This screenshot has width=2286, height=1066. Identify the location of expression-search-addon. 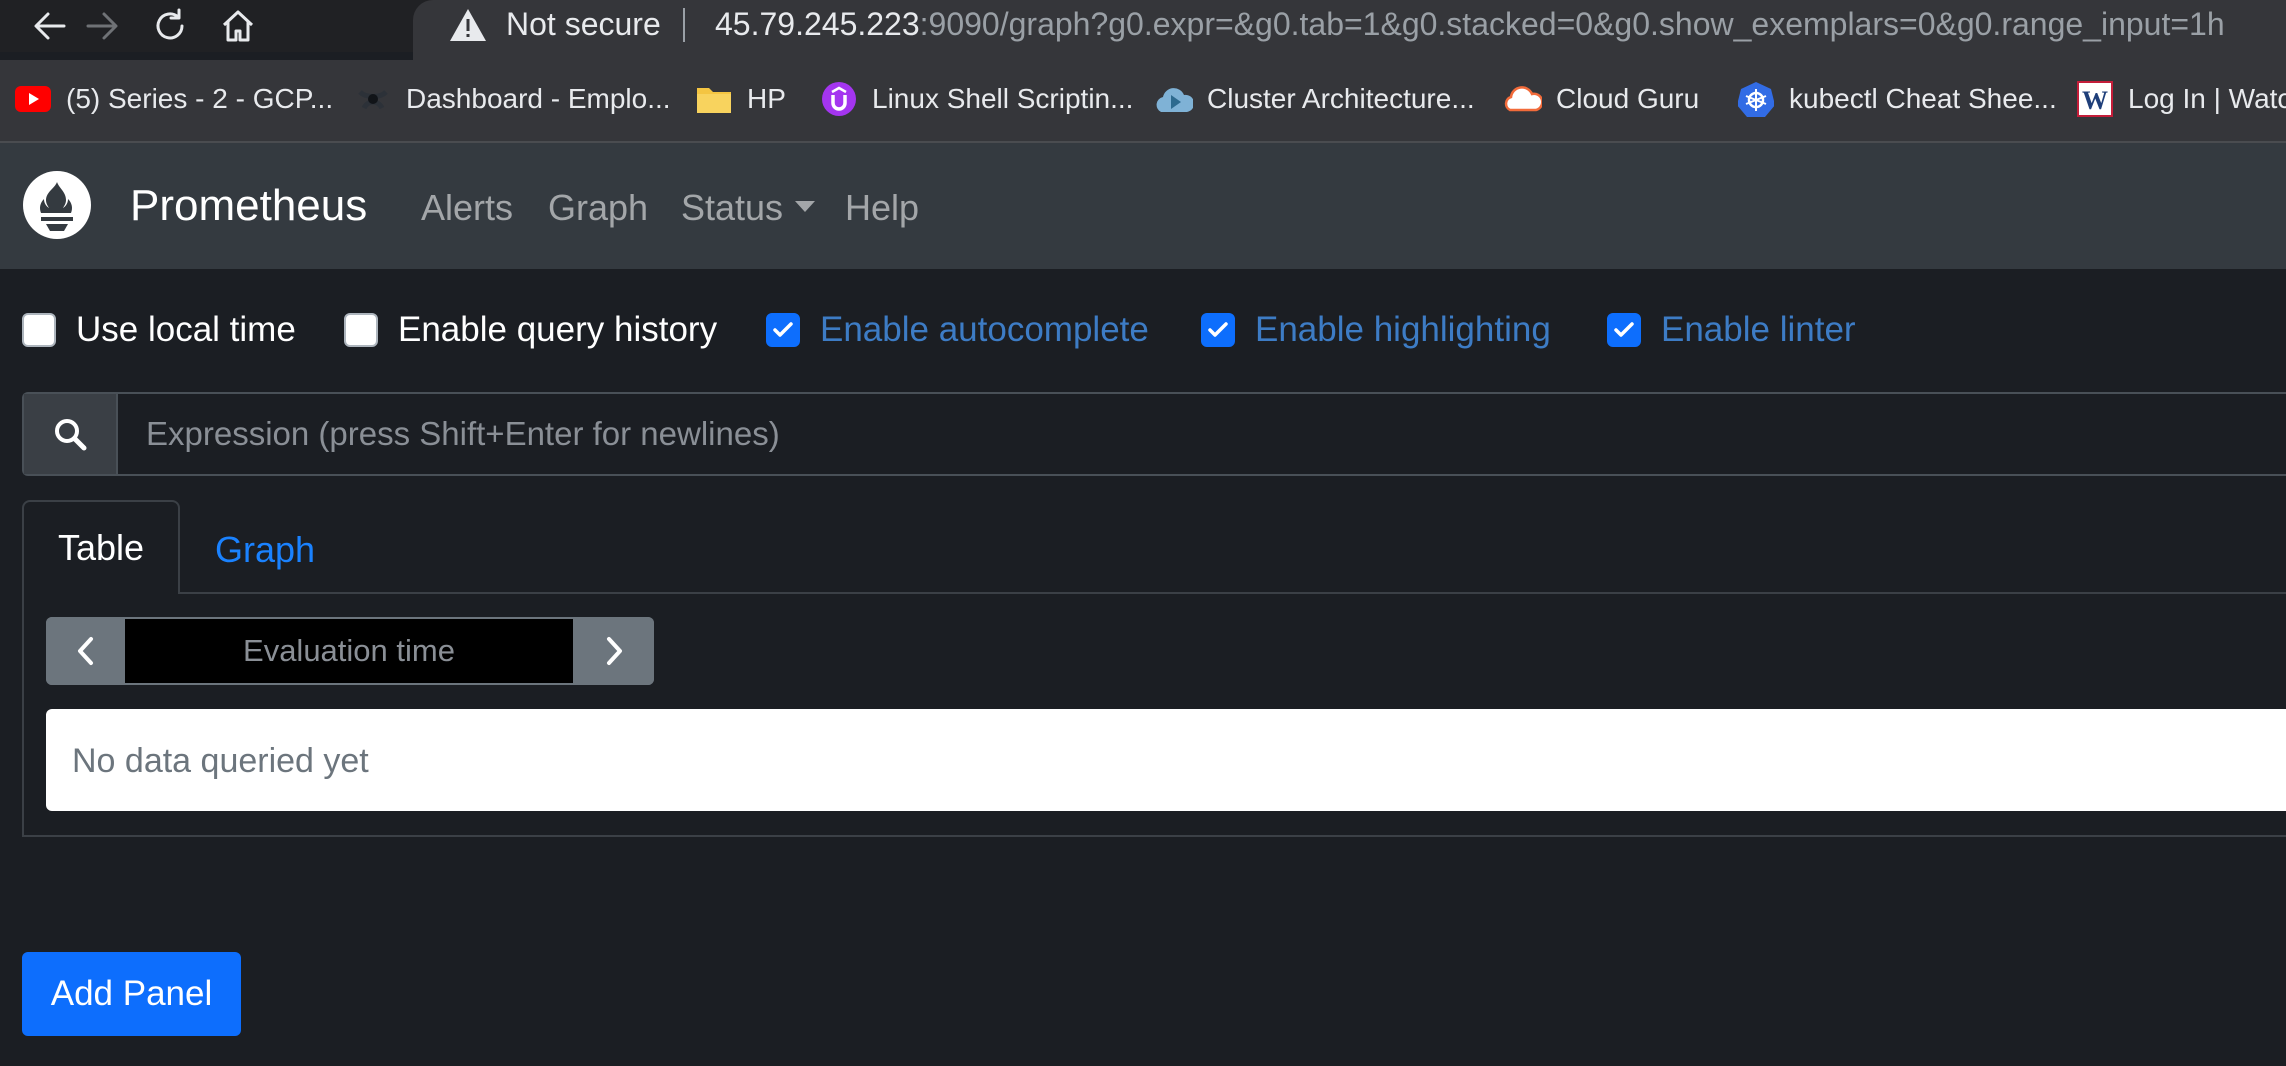
(71, 434).